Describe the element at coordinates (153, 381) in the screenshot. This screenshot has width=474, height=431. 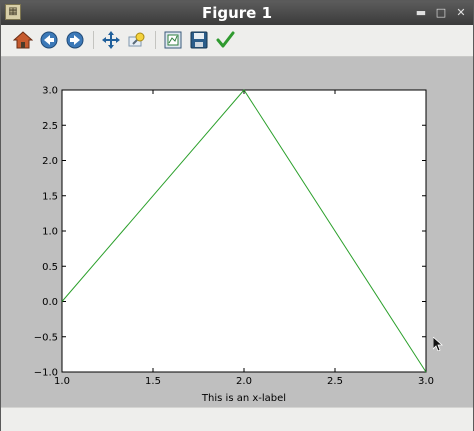
I see `x-tick-label: 1.5` at that location.